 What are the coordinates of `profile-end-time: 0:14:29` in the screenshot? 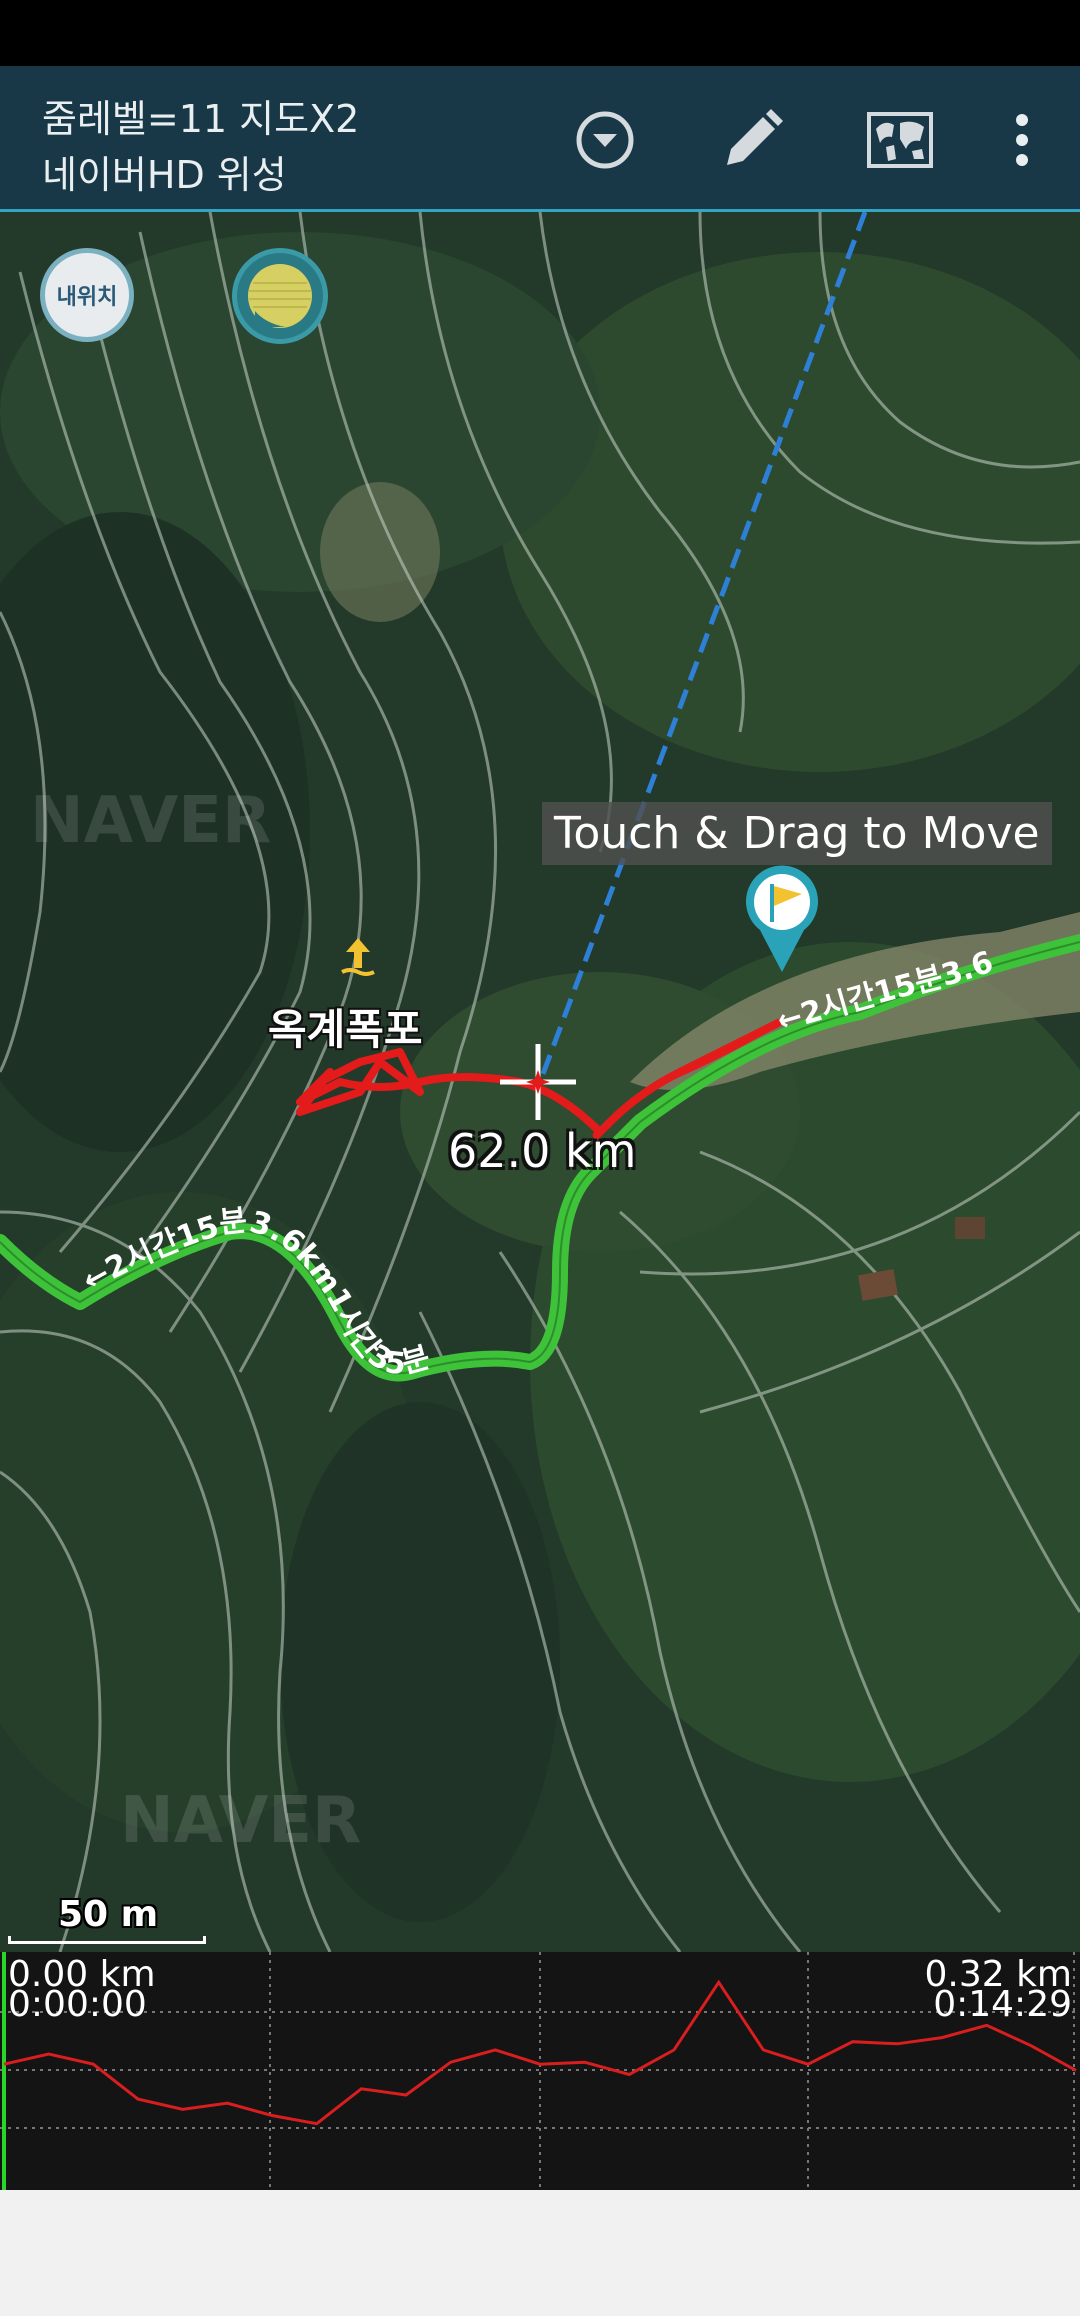 It's located at (1002, 2004).